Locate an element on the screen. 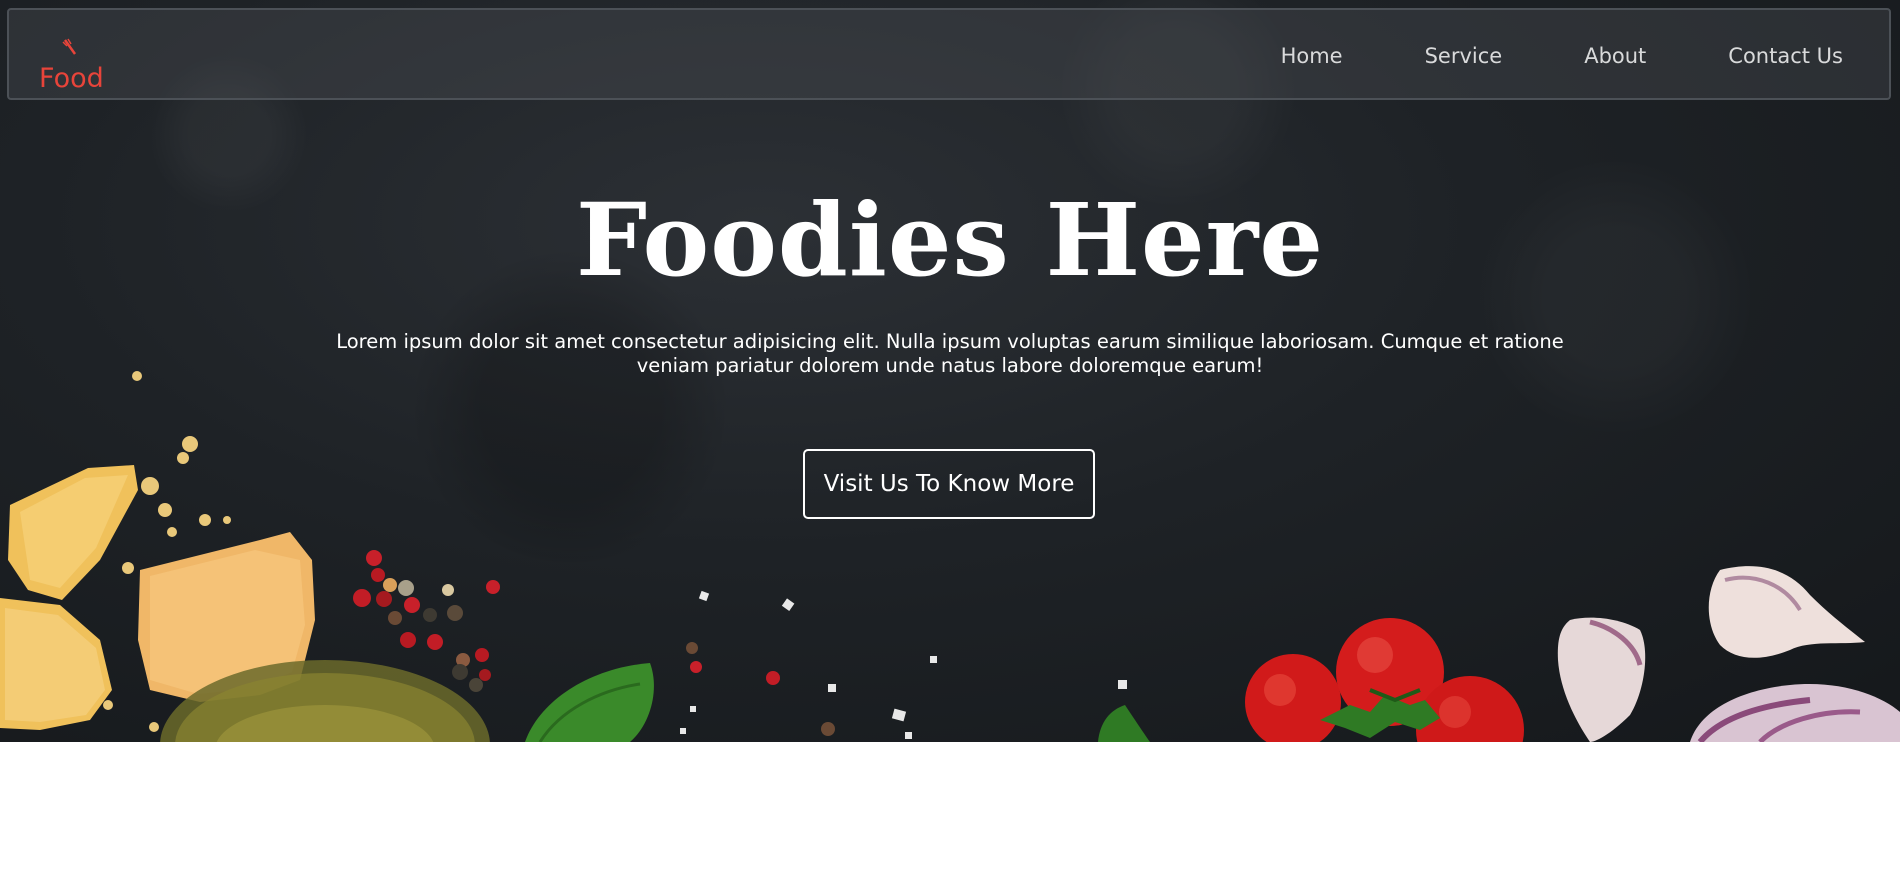 The width and height of the screenshot is (1900, 870). logo: Food is located at coordinates (71, 66).